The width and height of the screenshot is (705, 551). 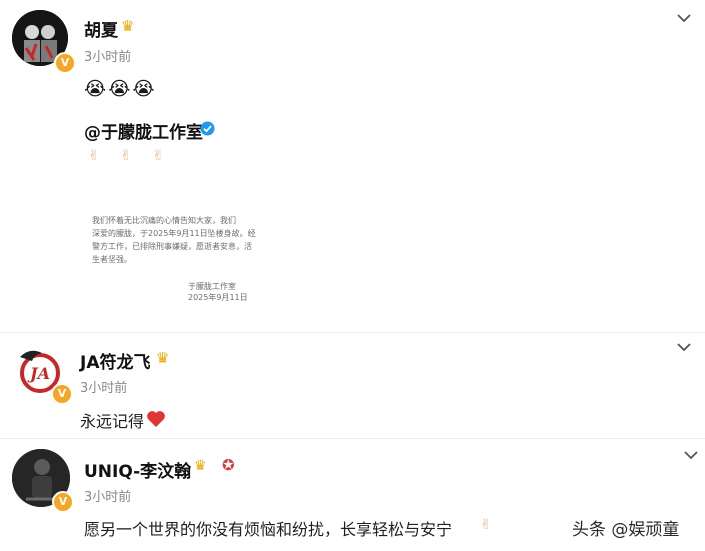 I want to click on heart-icon, so click(x=156, y=419).